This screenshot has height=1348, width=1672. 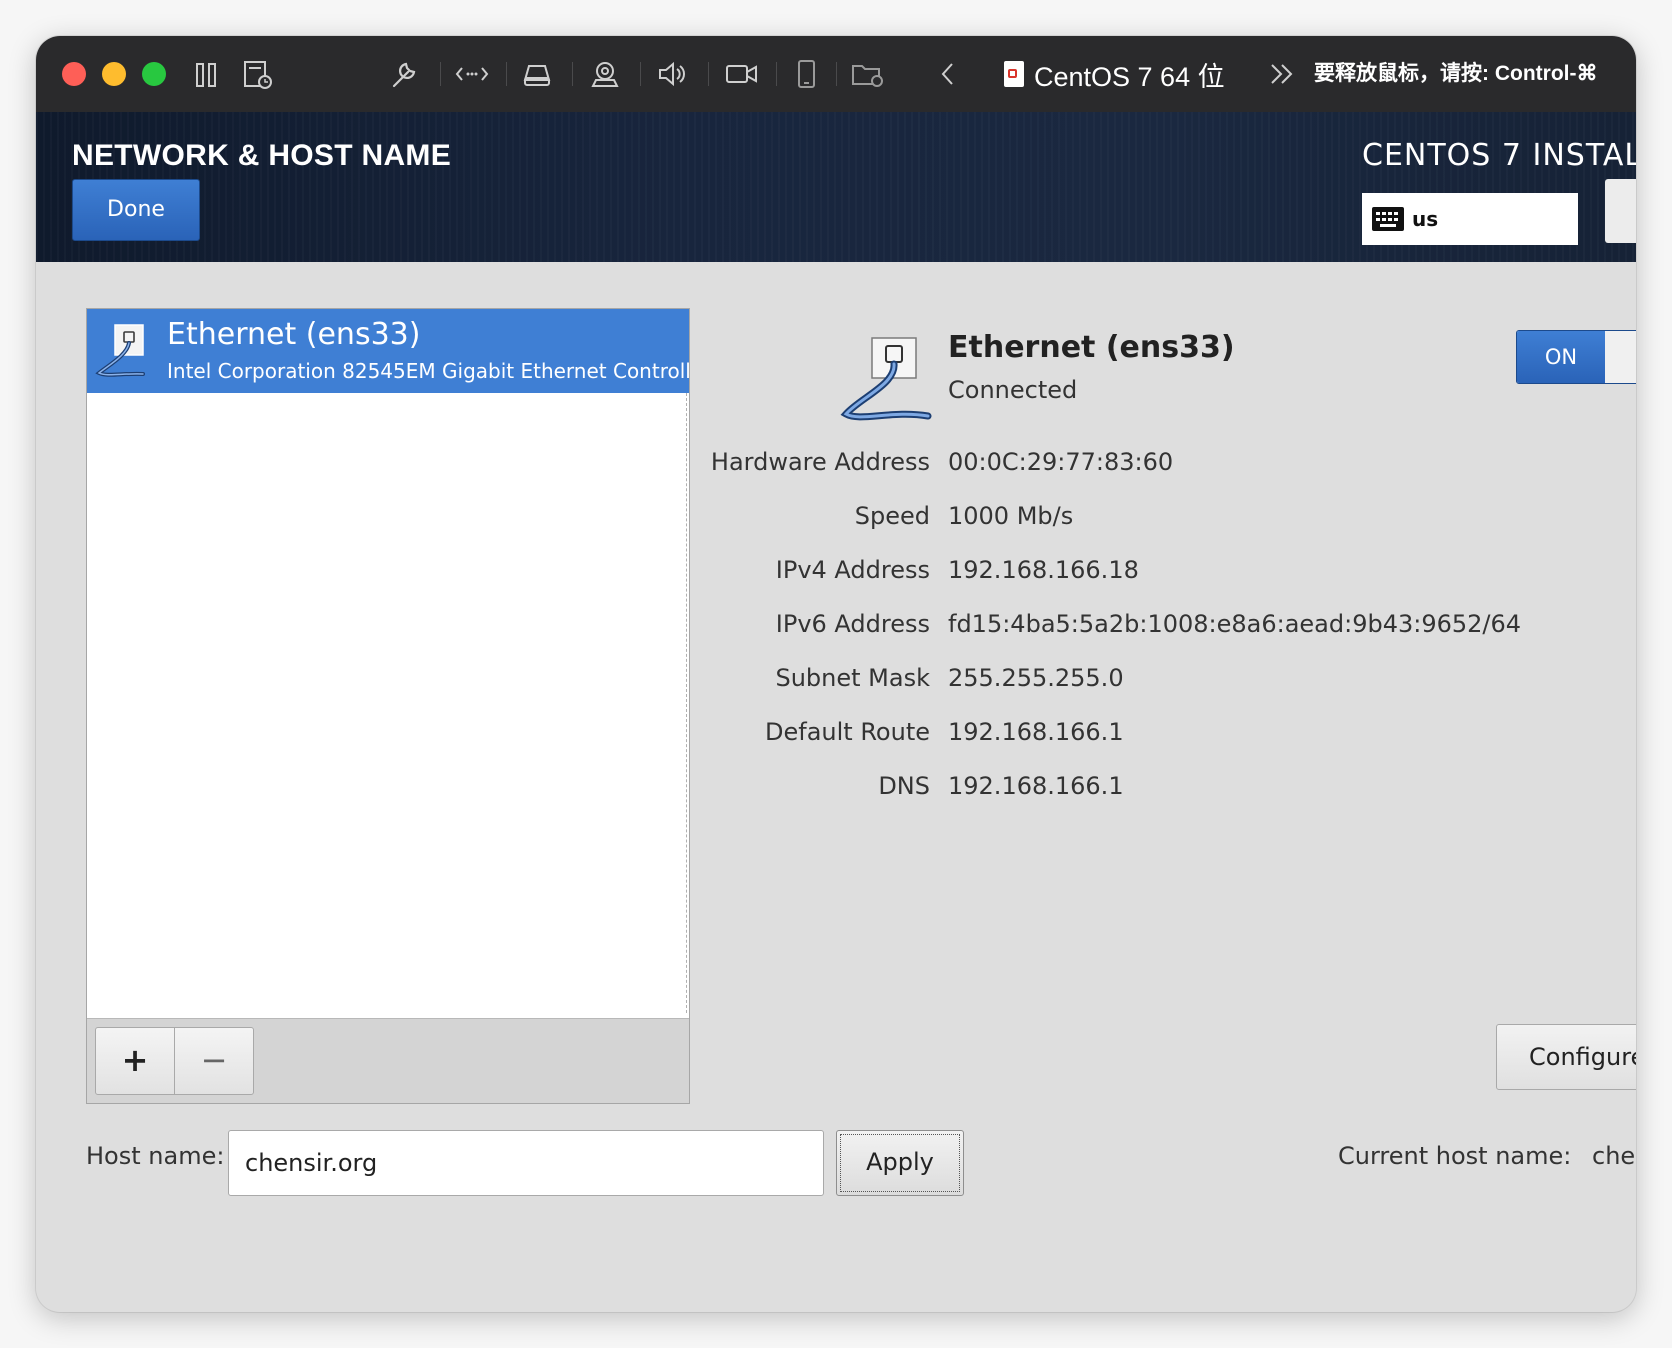 What do you see at coordinates (948, 74) in the screenshot?
I see `back-chevron-icon` at bounding box center [948, 74].